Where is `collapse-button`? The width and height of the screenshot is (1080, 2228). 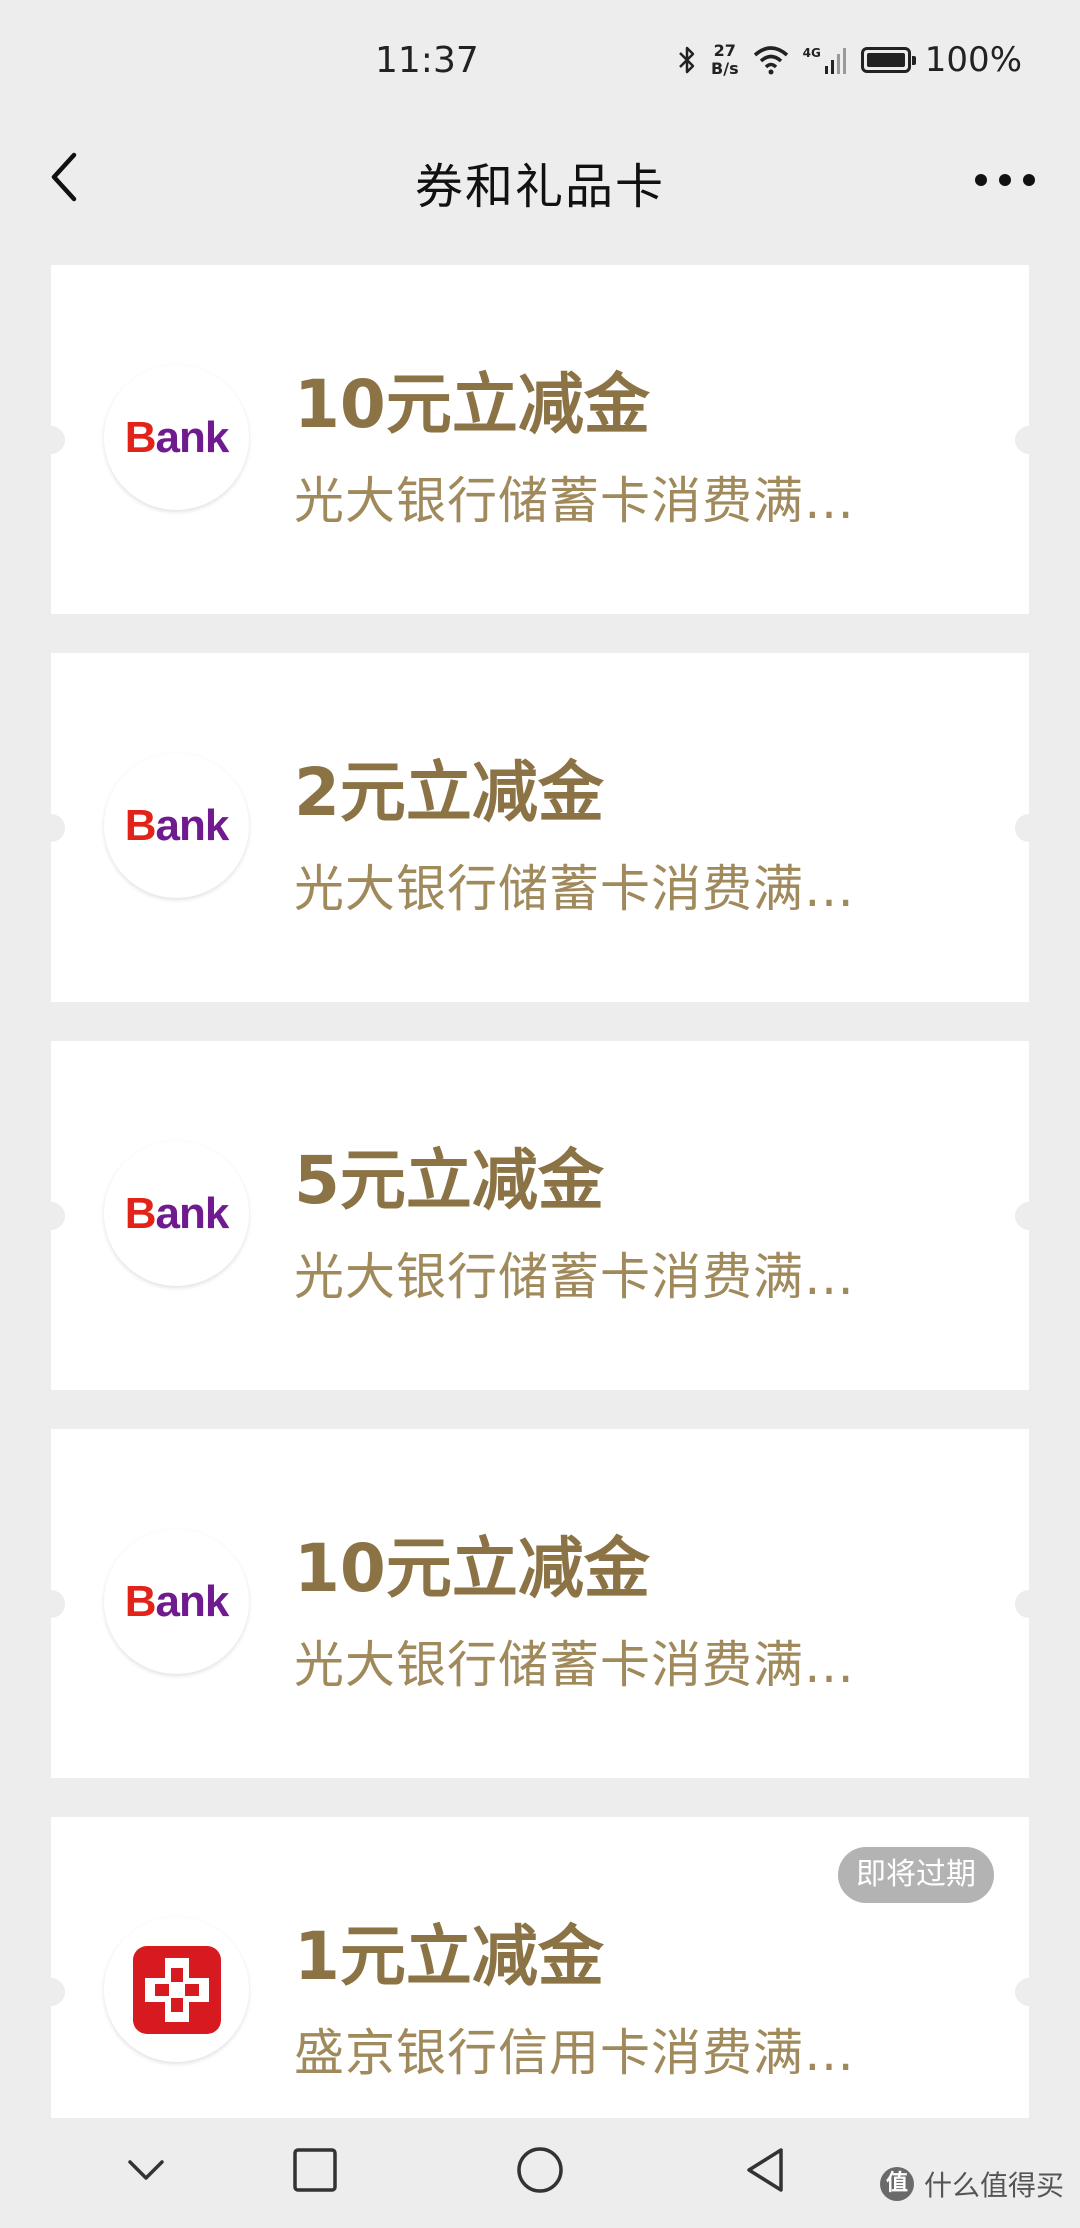 collapse-button is located at coordinates (146, 2170).